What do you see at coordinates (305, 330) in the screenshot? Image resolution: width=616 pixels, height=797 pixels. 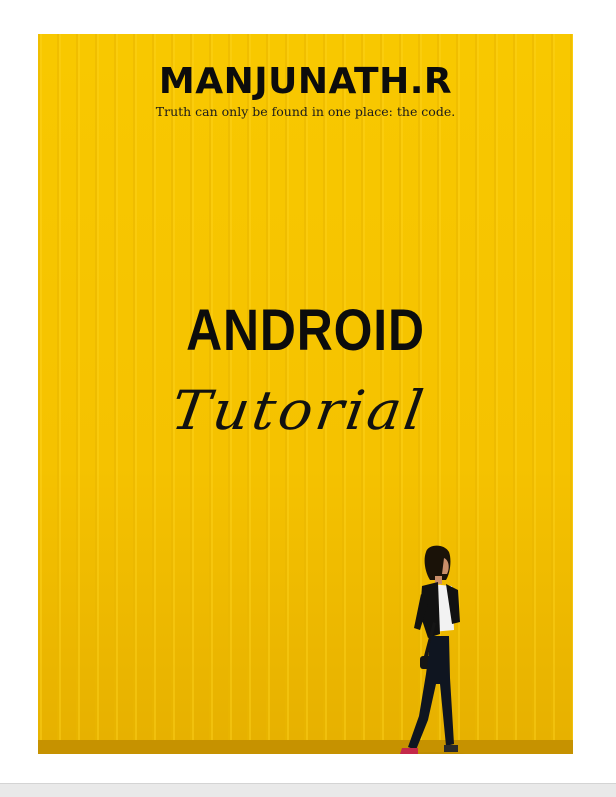 I see `book-title: ANDROID` at bounding box center [305, 330].